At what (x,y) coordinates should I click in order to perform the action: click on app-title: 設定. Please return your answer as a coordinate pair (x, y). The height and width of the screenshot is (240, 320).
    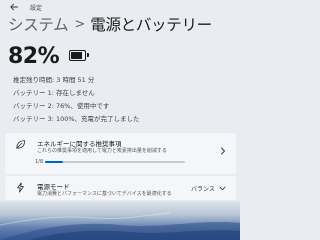
    Looking at the image, I should click on (36, 8).